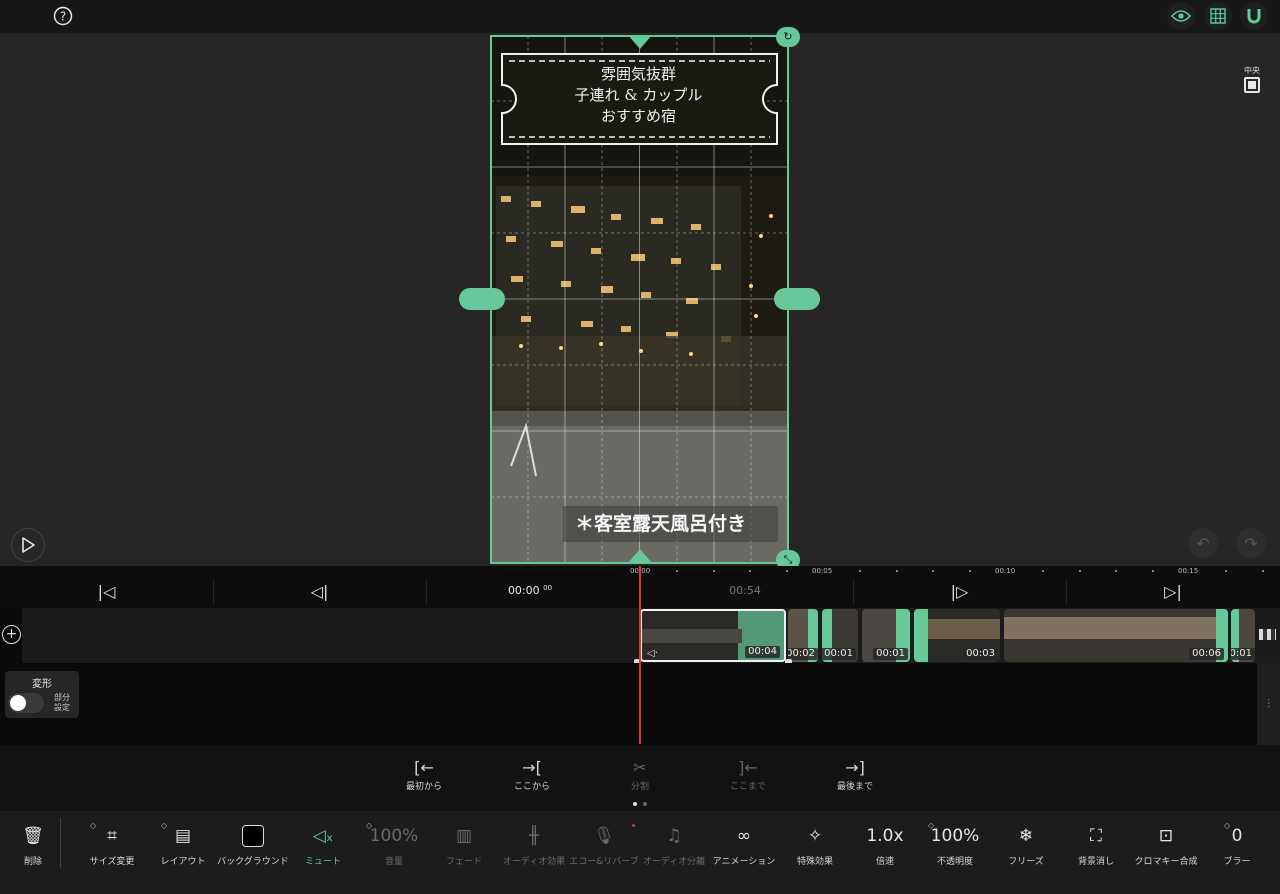 The height and width of the screenshot is (894, 1280). Describe the element at coordinates (36, 843) in the screenshot. I see `delete-button: 🗑 削除` at that location.